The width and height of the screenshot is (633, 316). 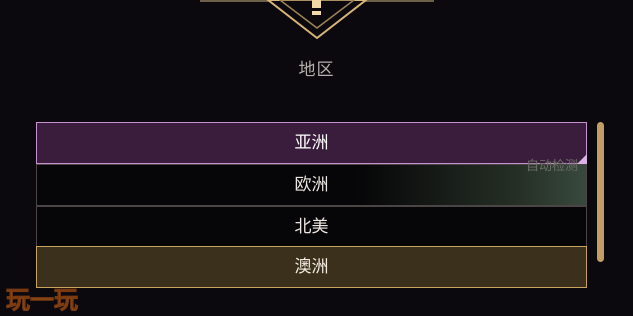 What do you see at coordinates (551, 166) in the screenshot?
I see `auto-detect-badge: 自动检测` at bounding box center [551, 166].